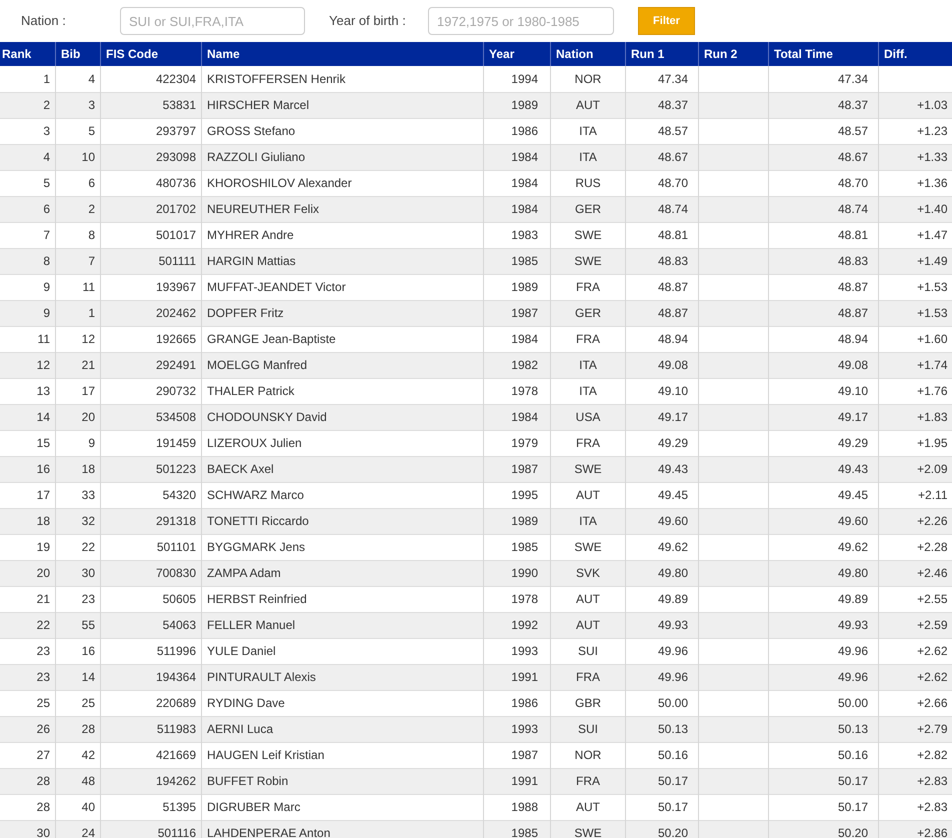 The height and width of the screenshot is (838, 952). What do you see at coordinates (823, 209) in the screenshot?
I see `table-cell: 48.74` at bounding box center [823, 209].